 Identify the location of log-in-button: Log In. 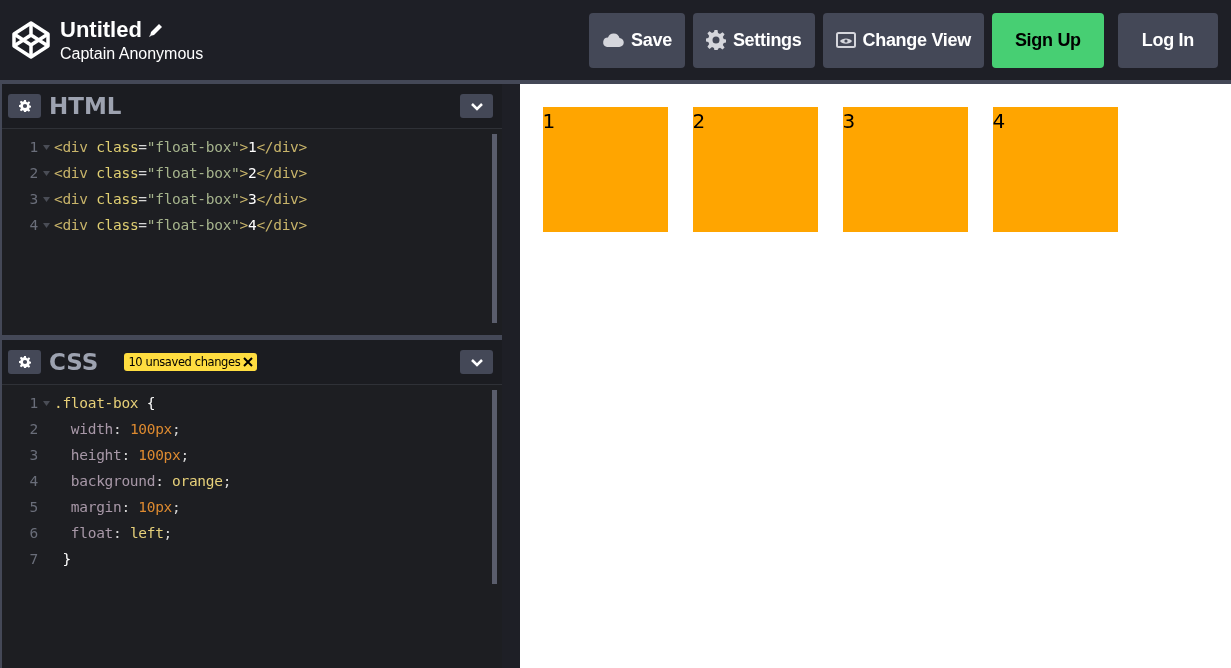
(1167, 40).